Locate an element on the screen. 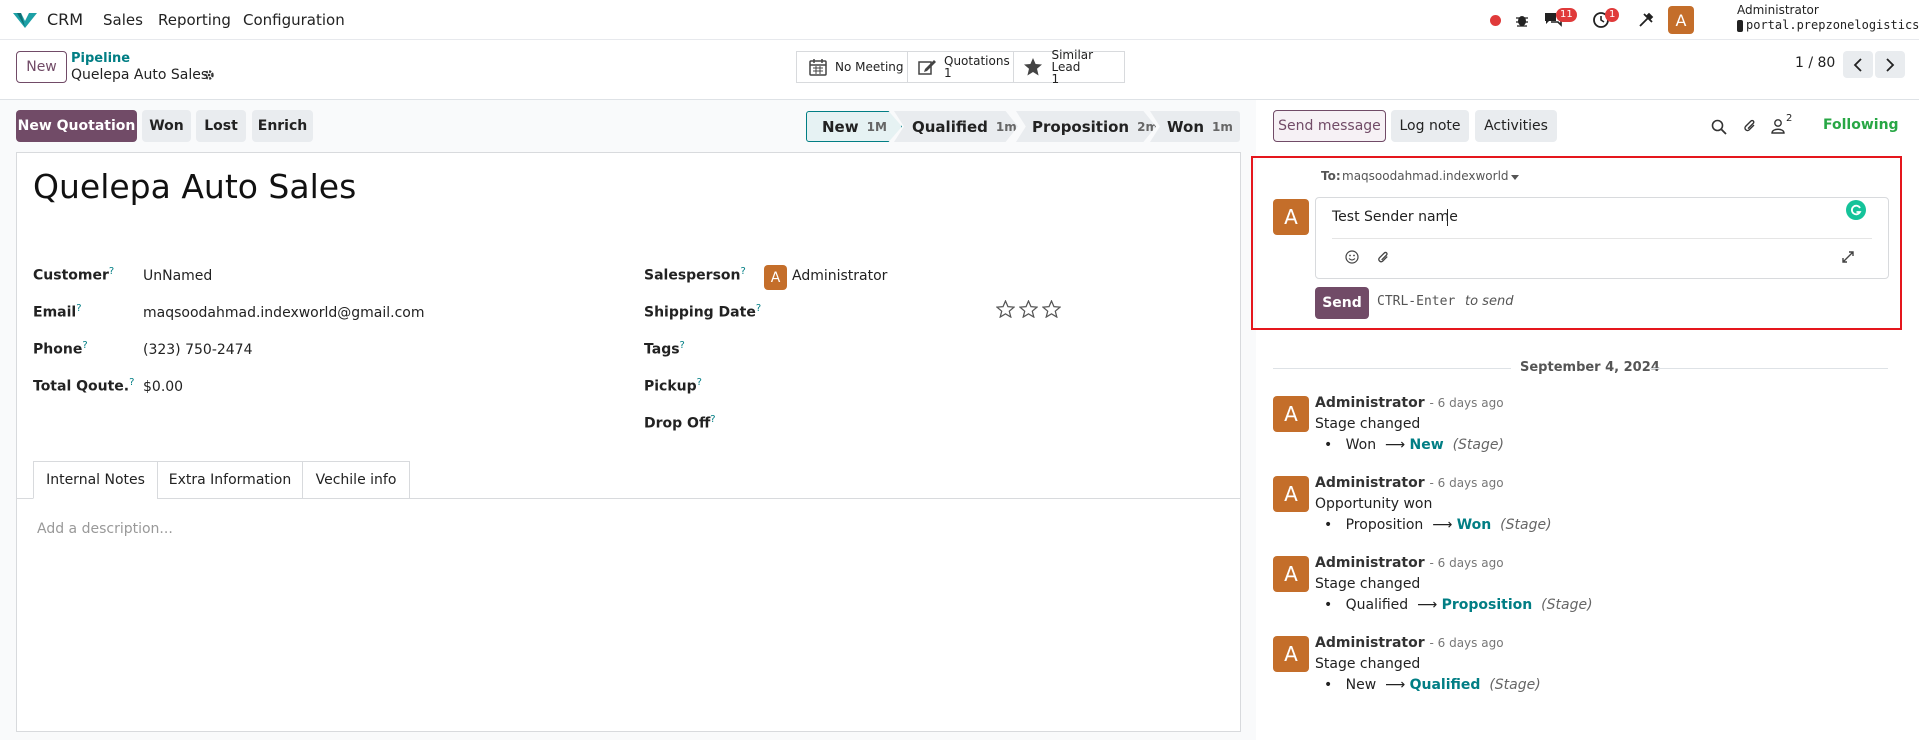 This screenshot has height=740, width=1919. chevron-left-icon is located at coordinates (1858, 64).